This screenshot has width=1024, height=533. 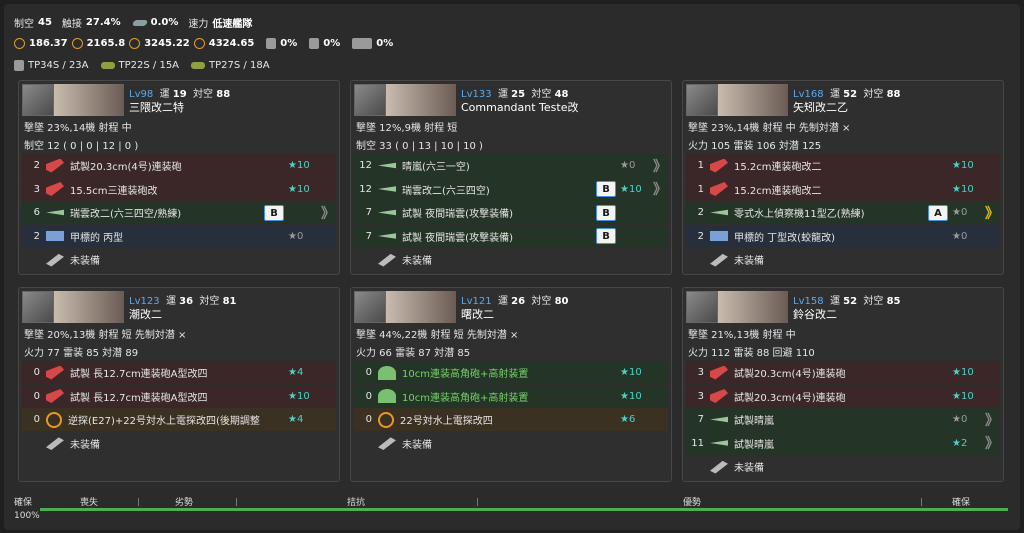 What do you see at coordinates (843, 236) in the screenshot?
I see `equipment-slot: 2 甲標的 丁型改(蛟龍改) ★0` at bounding box center [843, 236].